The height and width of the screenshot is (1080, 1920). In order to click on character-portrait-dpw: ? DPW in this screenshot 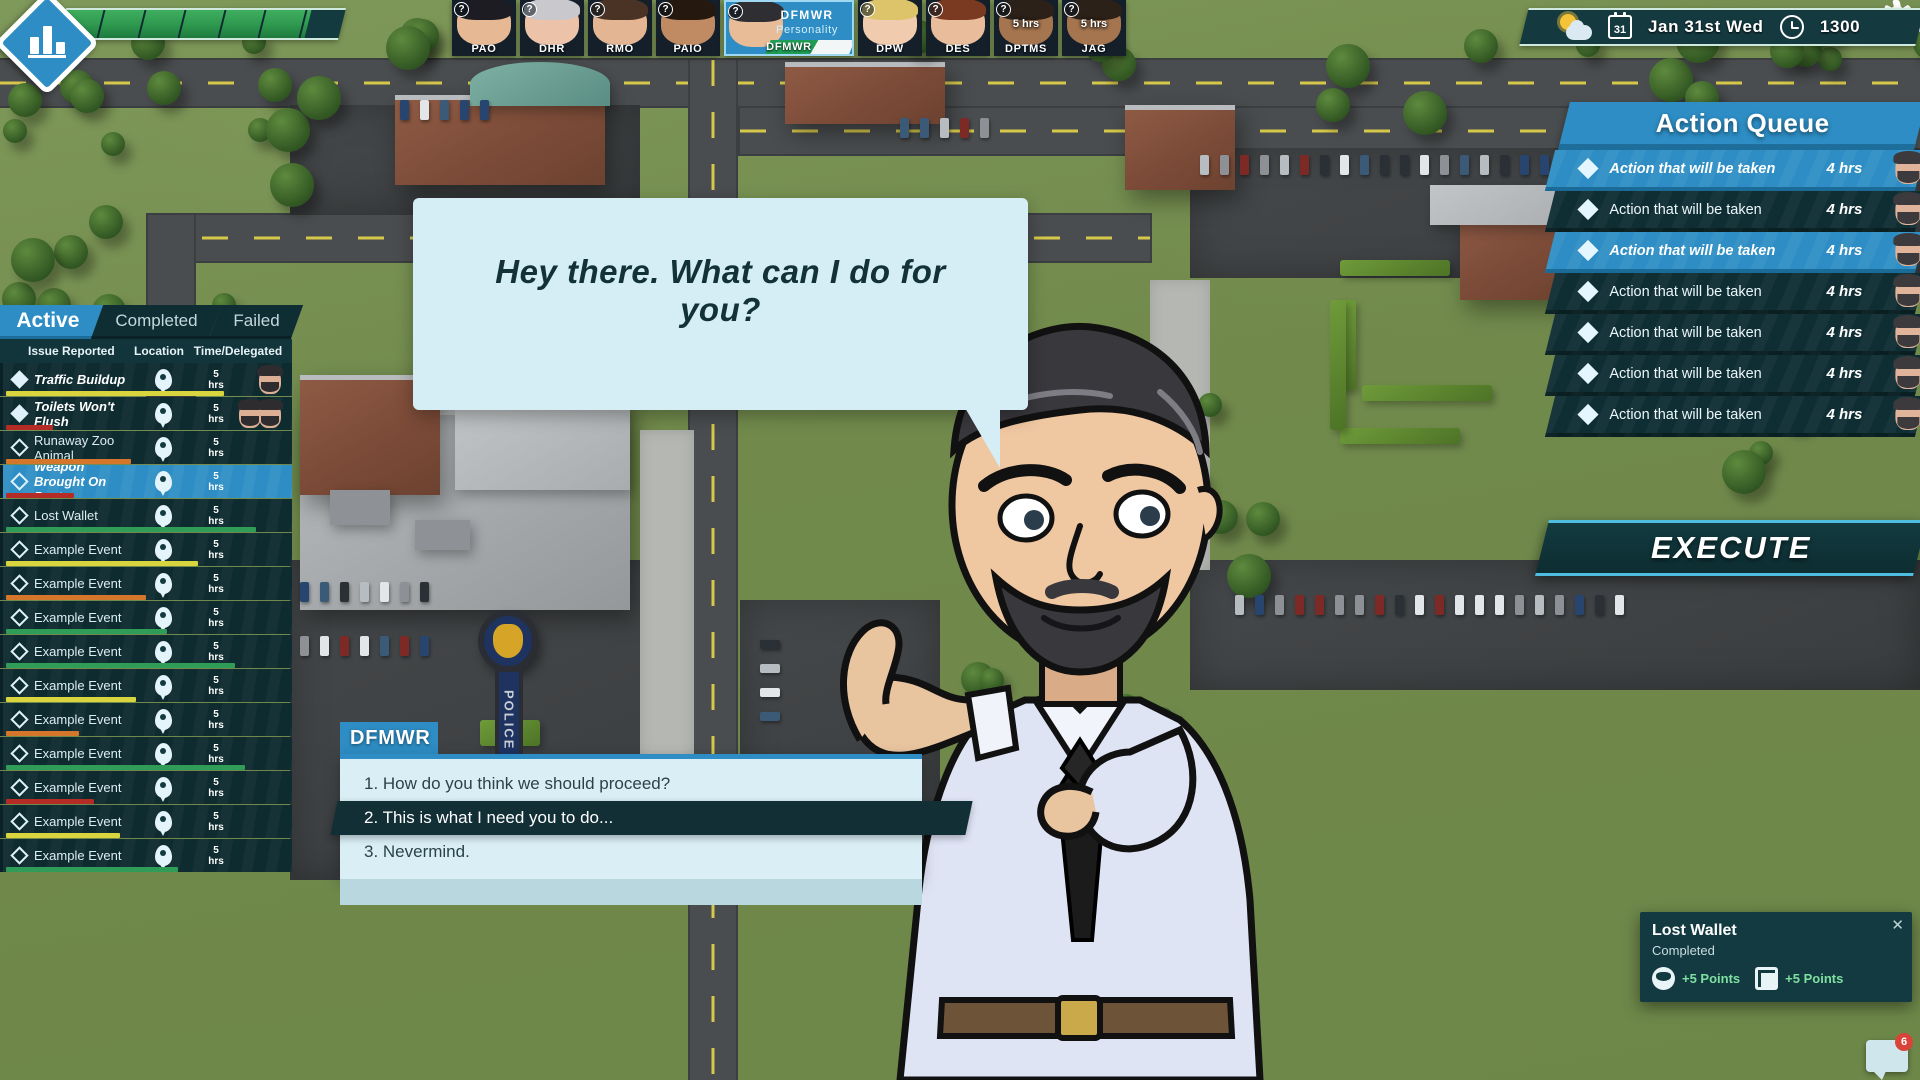, I will do `click(890, 28)`.